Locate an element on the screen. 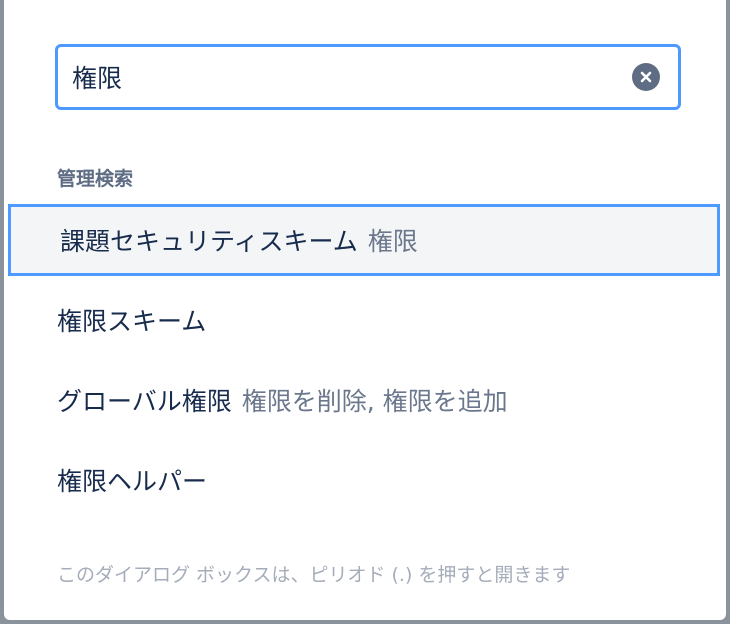  result-hint: 権限 is located at coordinates (392, 241).